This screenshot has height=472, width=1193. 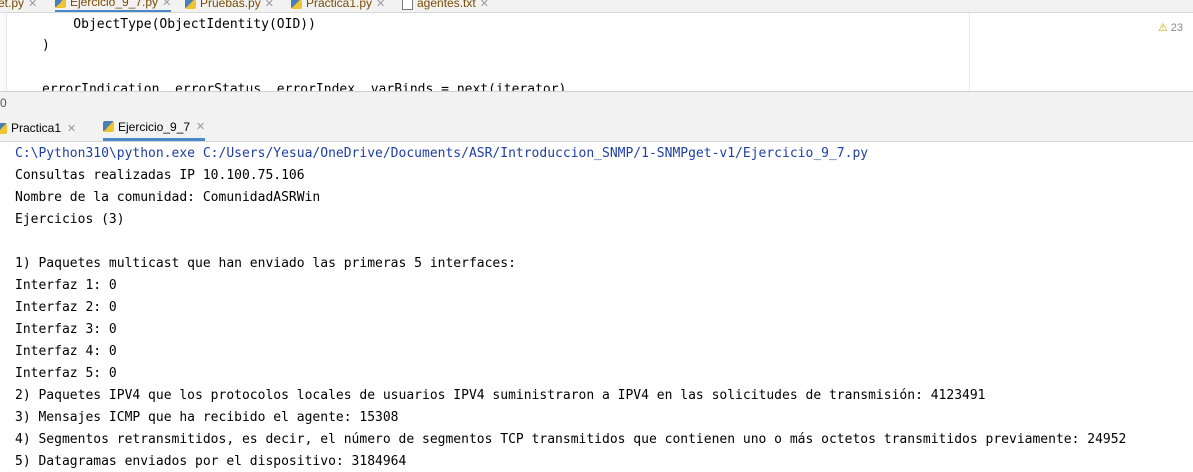 What do you see at coordinates (179, 24) in the screenshot?
I see `code-line: ObjectType(ObjectIdentity(OID))` at bounding box center [179, 24].